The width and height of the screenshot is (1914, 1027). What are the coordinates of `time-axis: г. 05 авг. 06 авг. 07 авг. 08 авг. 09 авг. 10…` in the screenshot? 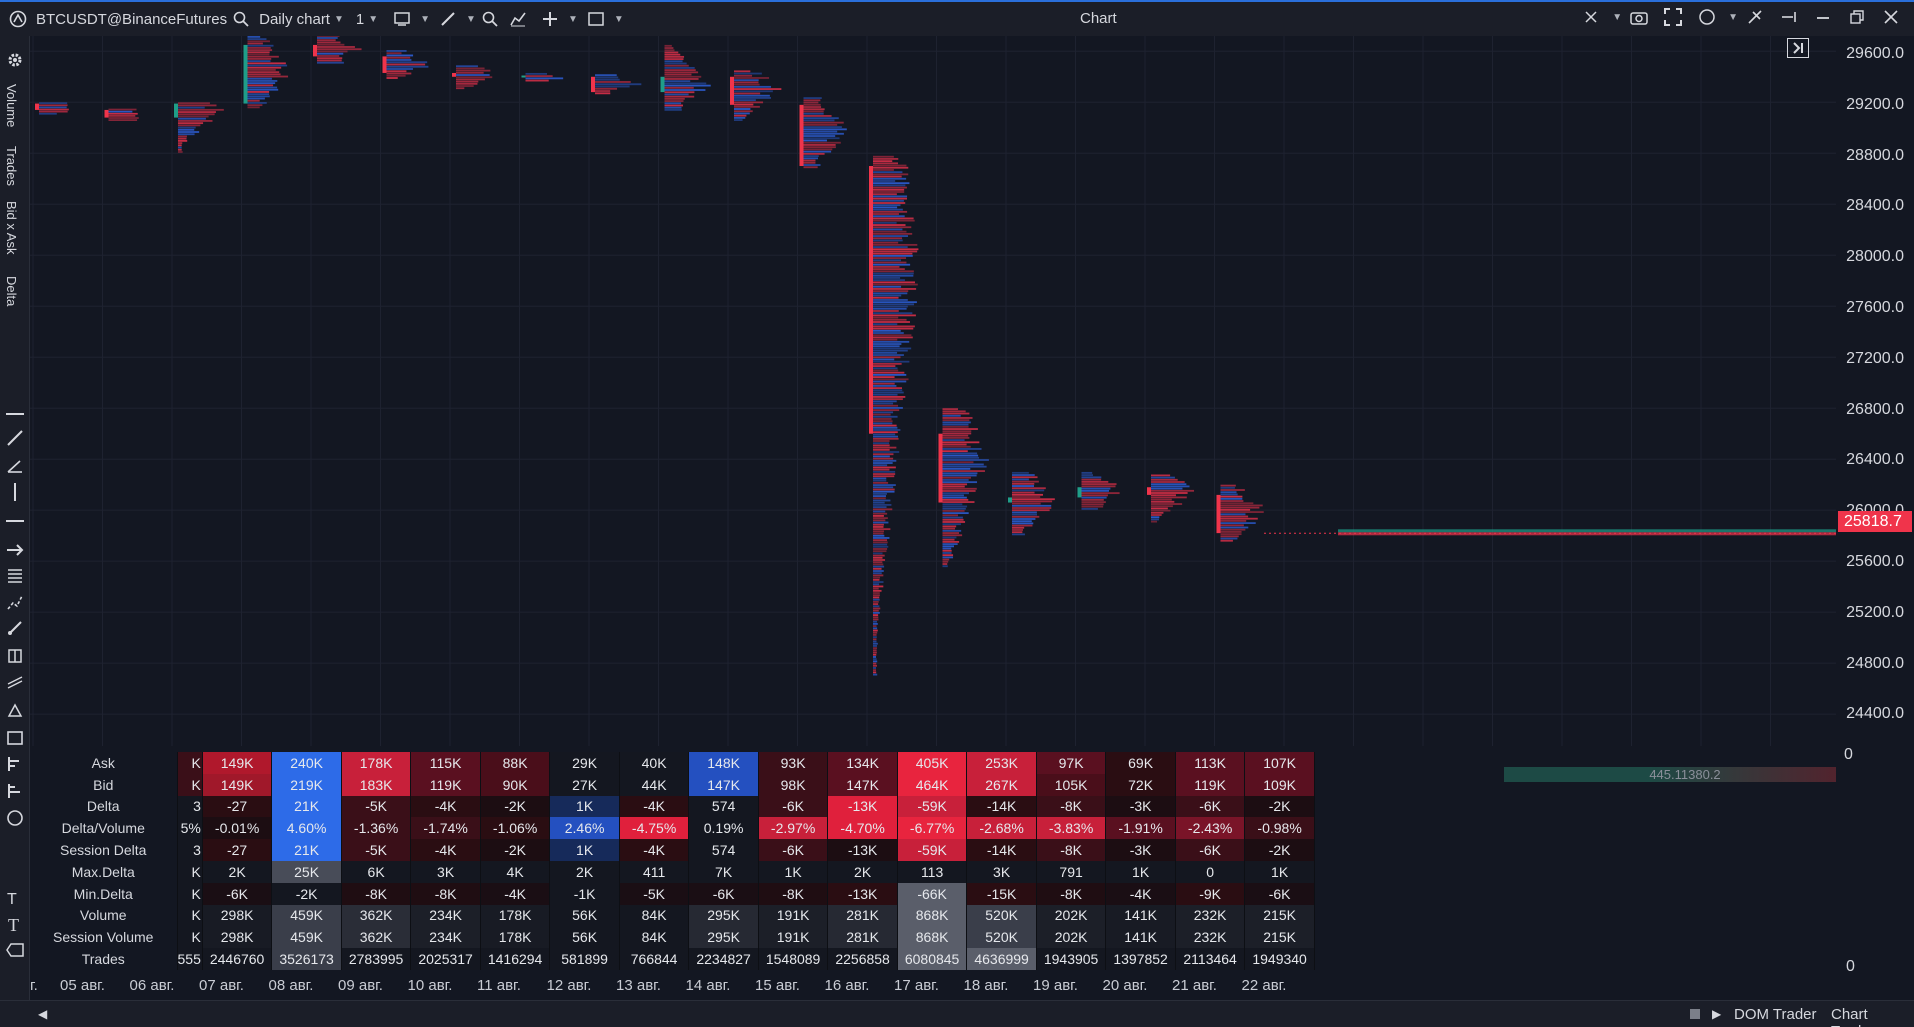 It's located at (933, 986).